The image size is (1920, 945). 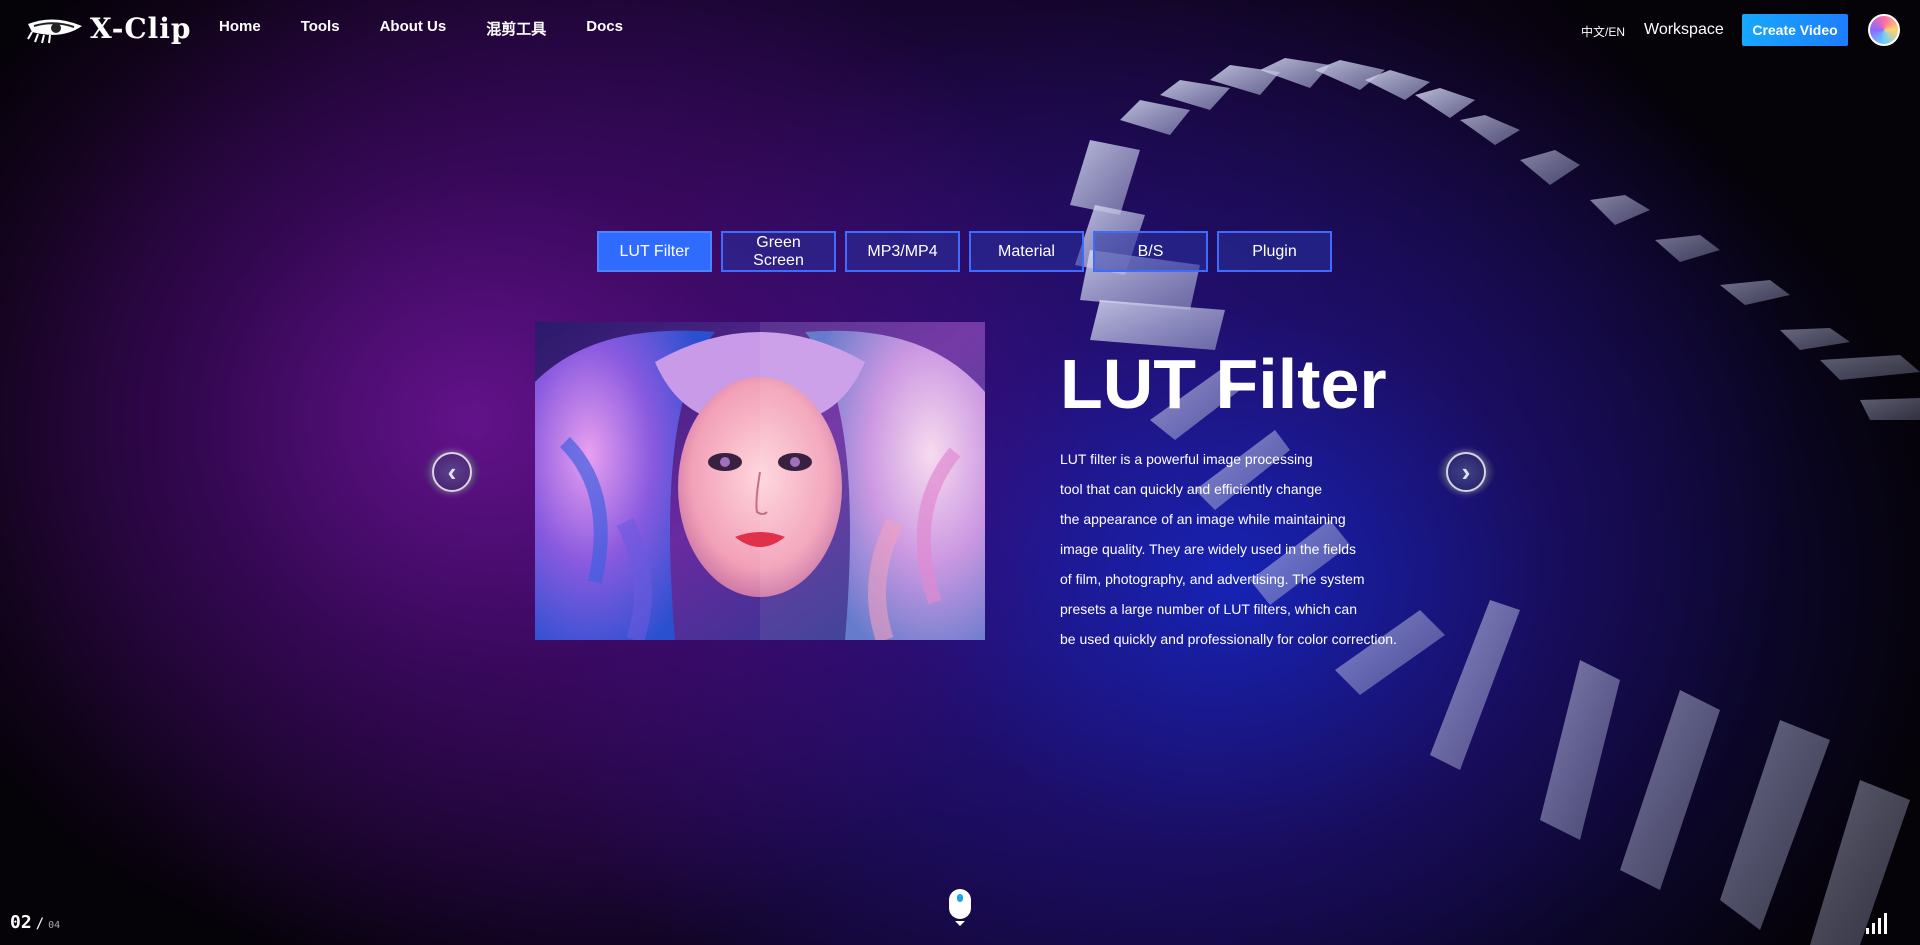 What do you see at coordinates (960, 898) in the screenshot?
I see `scroll-wheel-dot` at bounding box center [960, 898].